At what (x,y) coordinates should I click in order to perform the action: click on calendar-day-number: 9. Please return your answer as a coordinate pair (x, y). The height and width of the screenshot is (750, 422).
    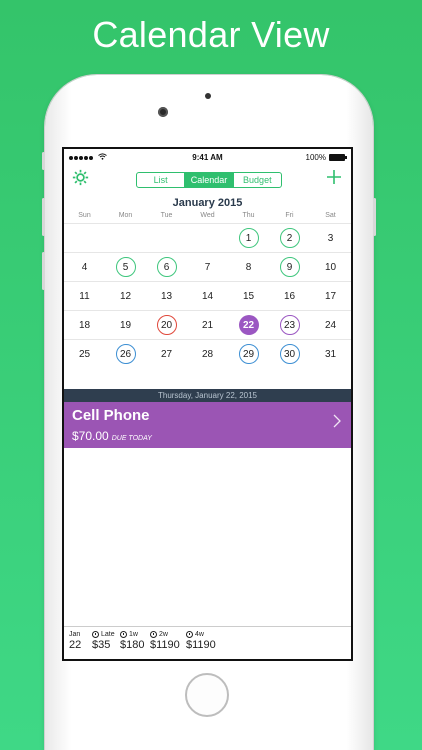
    Looking at the image, I should click on (289, 267).